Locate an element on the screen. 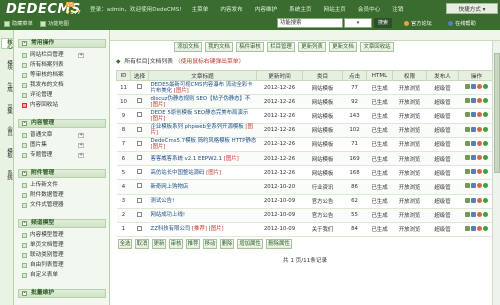 This screenshot has height=305, width=500. add-document-button: 添加文档 is located at coordinates (188, 47).